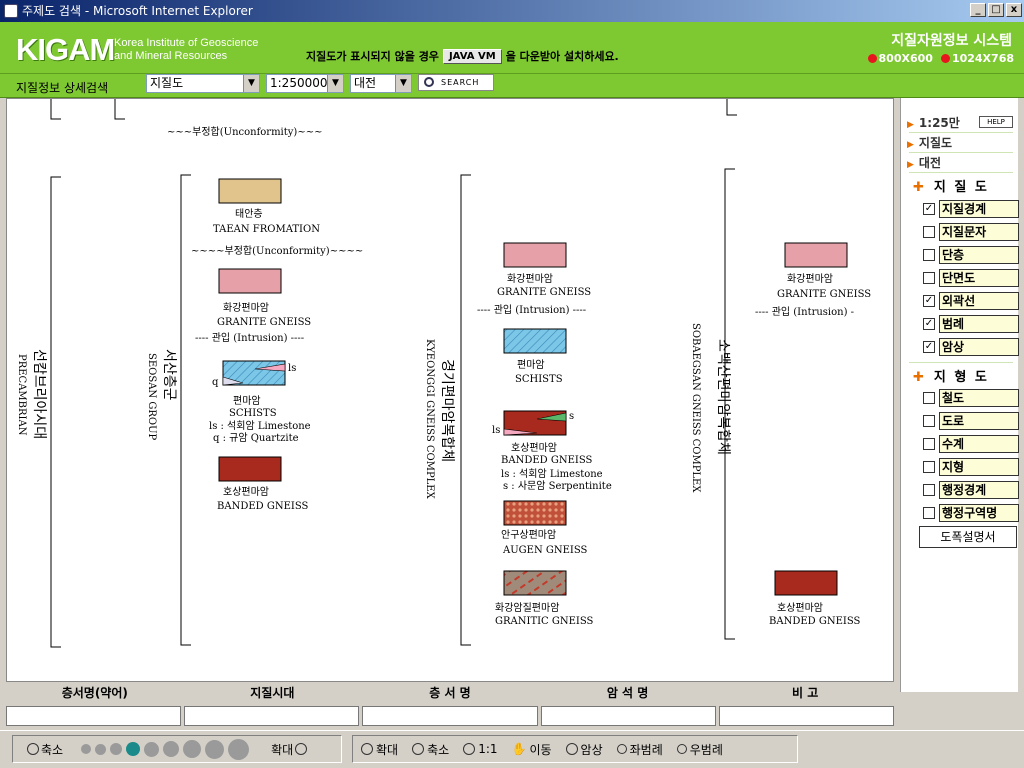 The width and height of the screenshot is (1024, 768). I want to click on layer-row: 단층, so click(971, 255).